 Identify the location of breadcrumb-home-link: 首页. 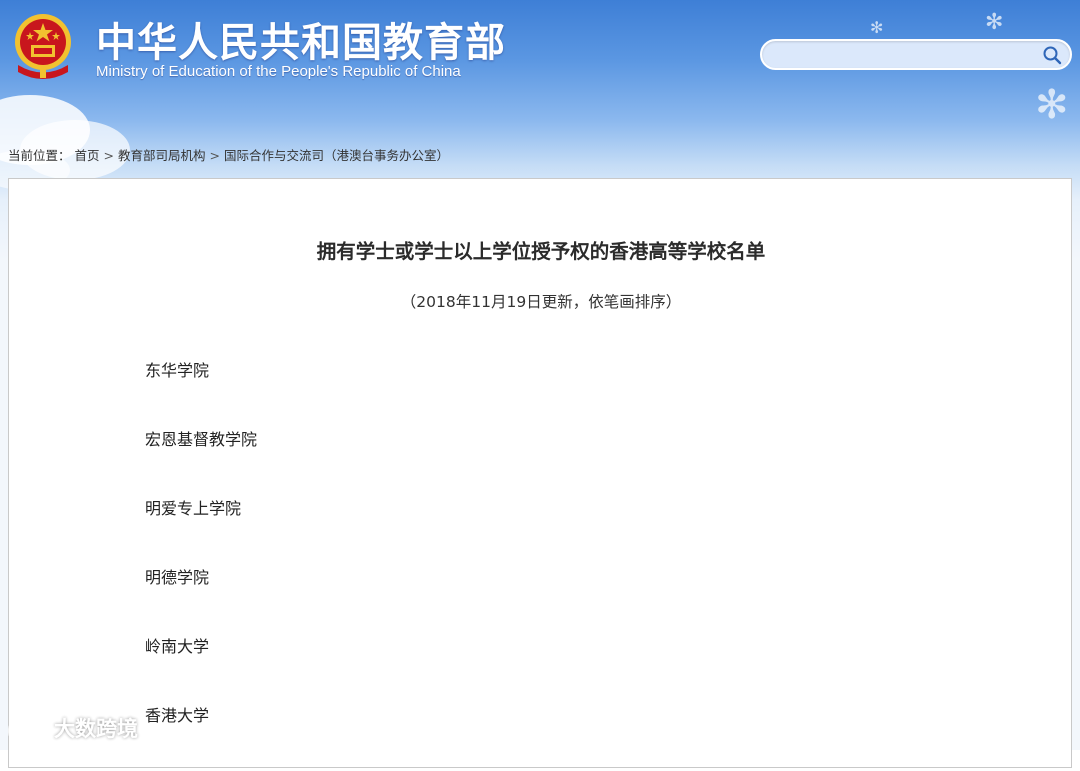
(87, 155).